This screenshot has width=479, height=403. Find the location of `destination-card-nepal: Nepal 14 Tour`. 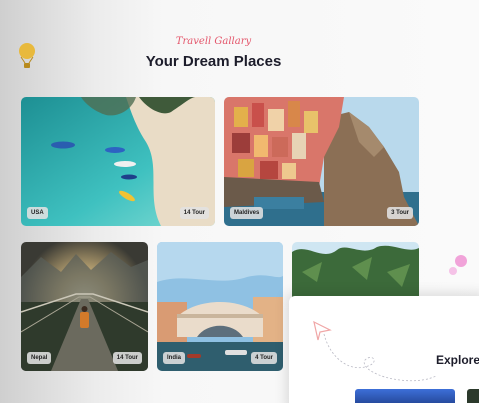

destination-card-nepal: Nepal 14 Tour is located at coordinates (84, 306).